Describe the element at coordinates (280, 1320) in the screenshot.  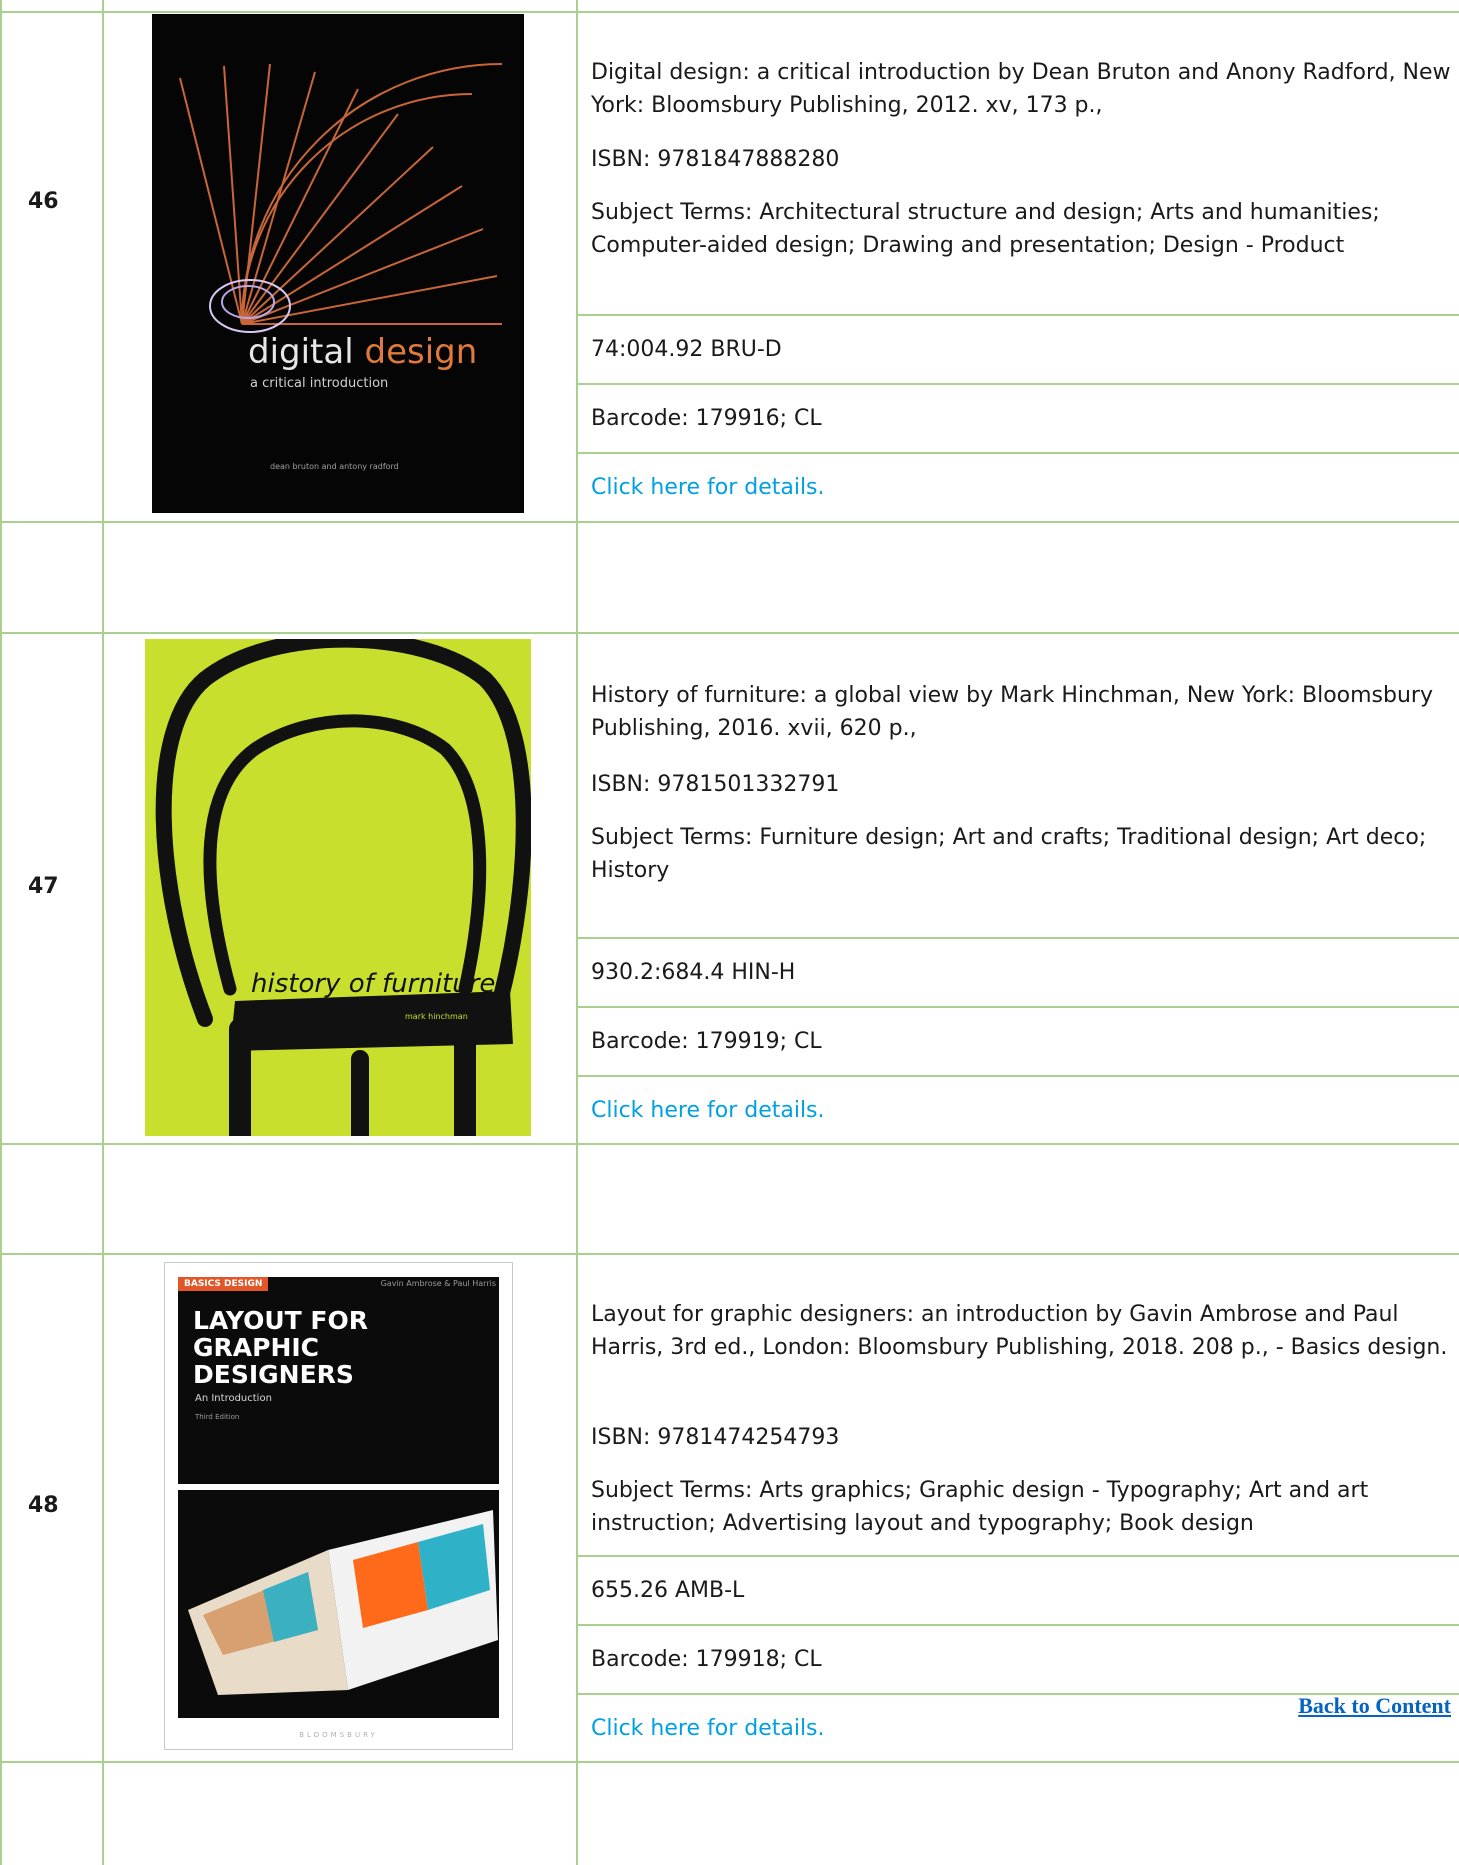
I see `cover-title-line: LAYOUT FOR` at that location.